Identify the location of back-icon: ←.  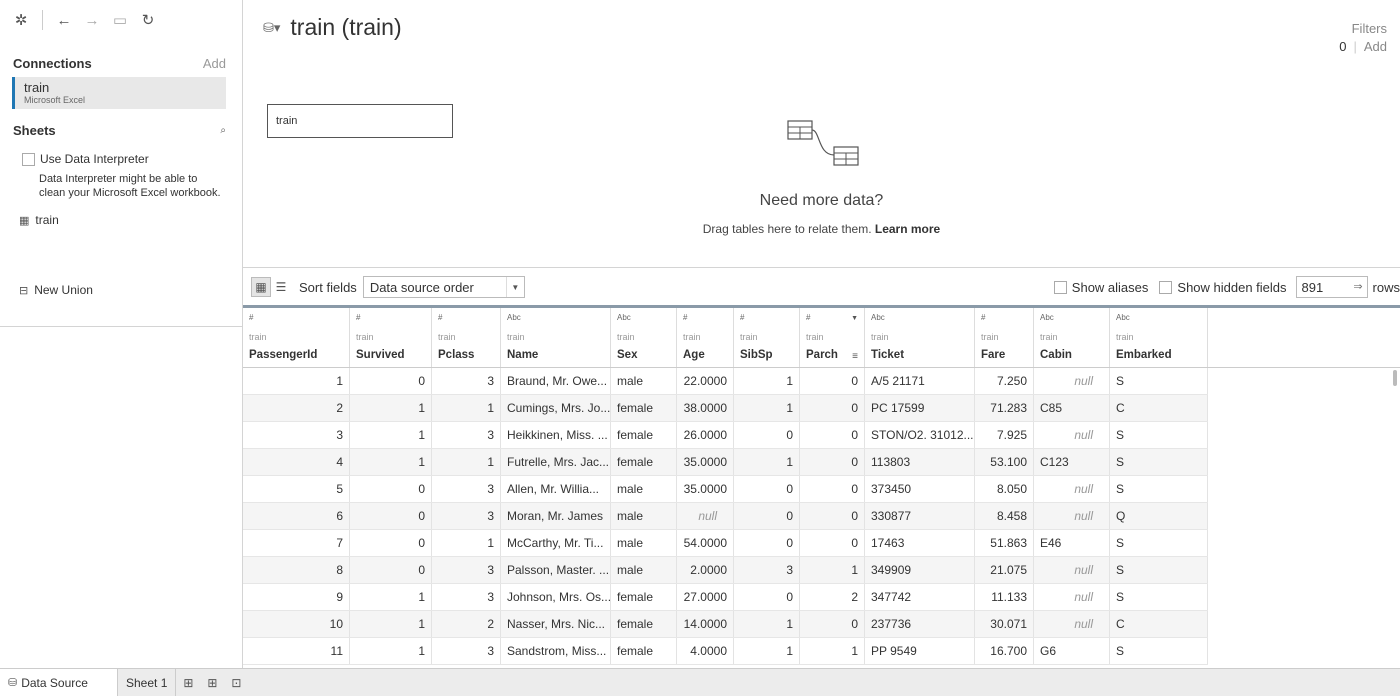
(64, 20).